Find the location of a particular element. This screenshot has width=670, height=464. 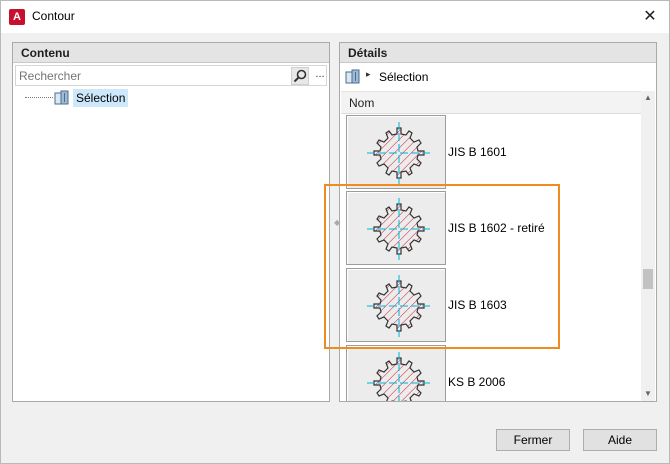

vertical-scrollbar: ▲ ▼ is located at coordinates (648, 246).